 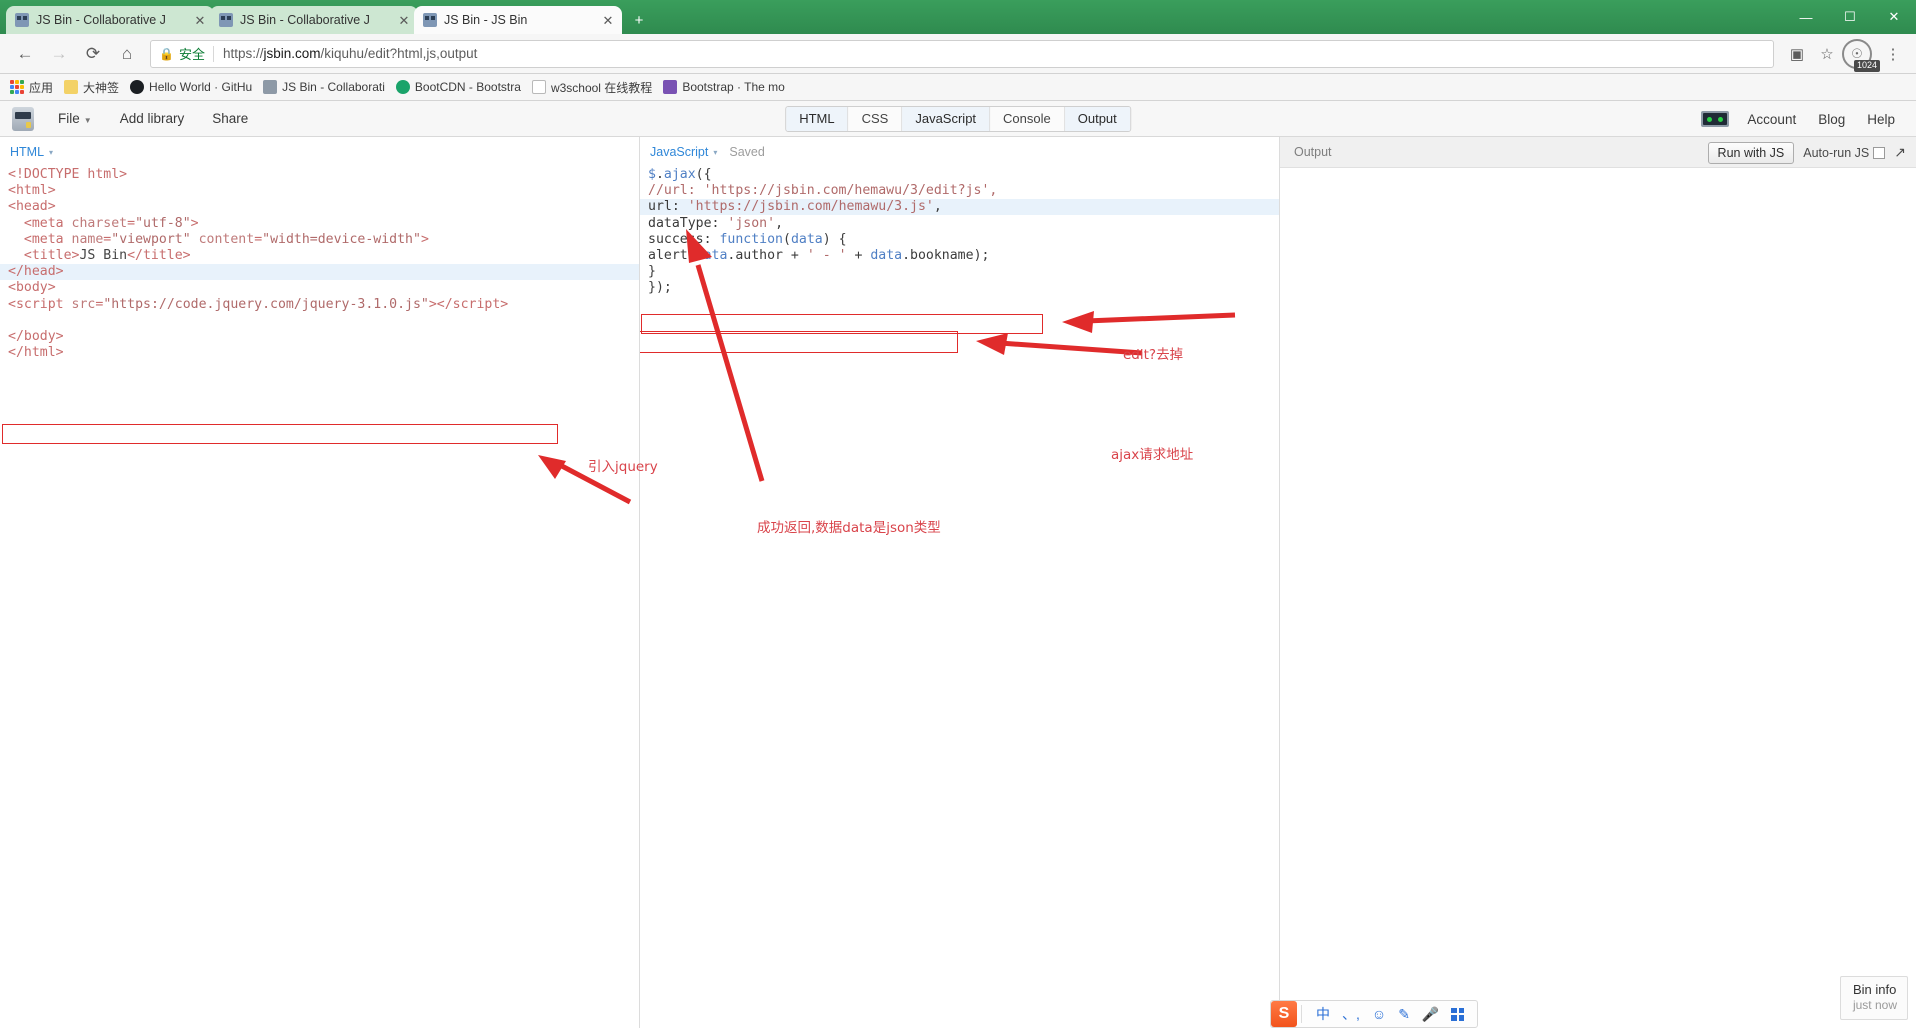 I want to click on ime-apps-icon, so click(x=1457, y=1014).